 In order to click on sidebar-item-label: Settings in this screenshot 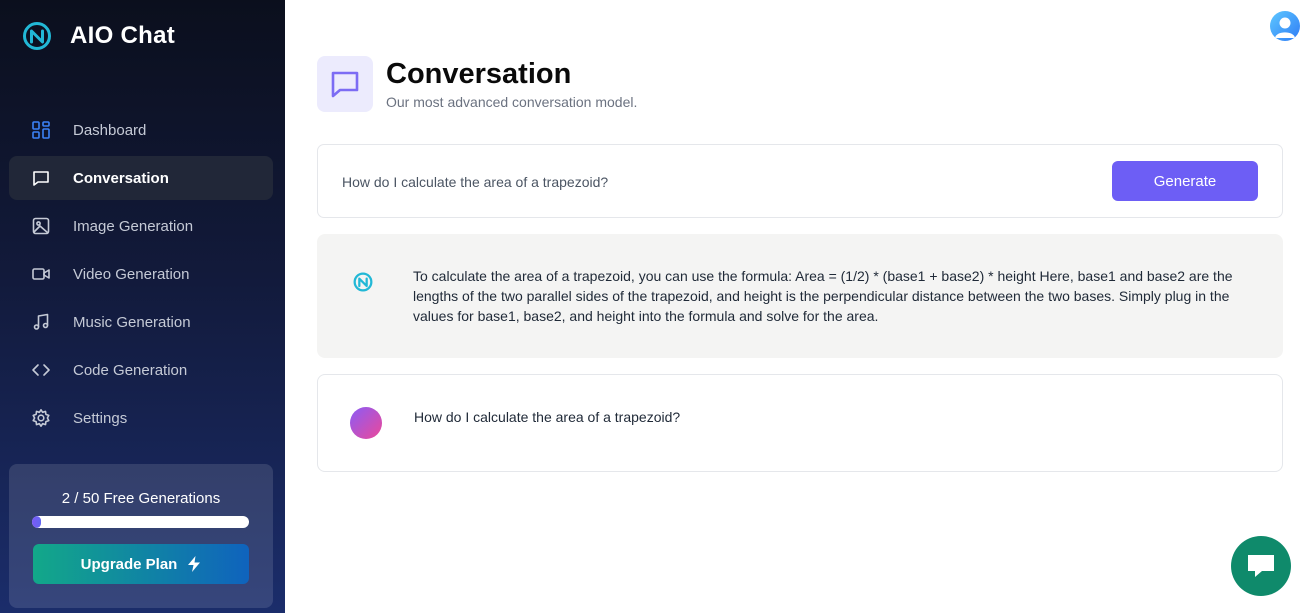, I will do `click(100, 418)`.